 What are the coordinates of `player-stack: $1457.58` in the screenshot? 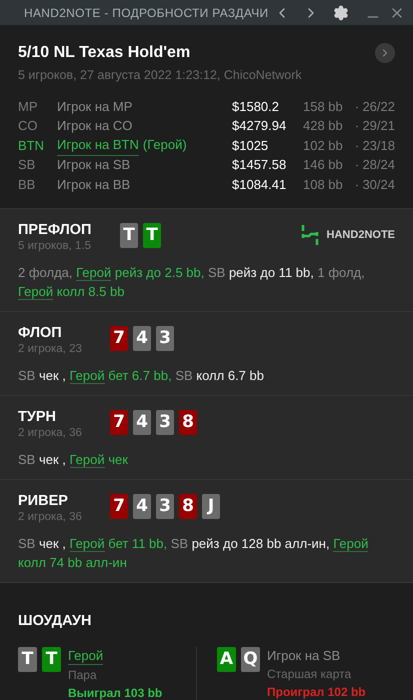 It's located at (260, 165).